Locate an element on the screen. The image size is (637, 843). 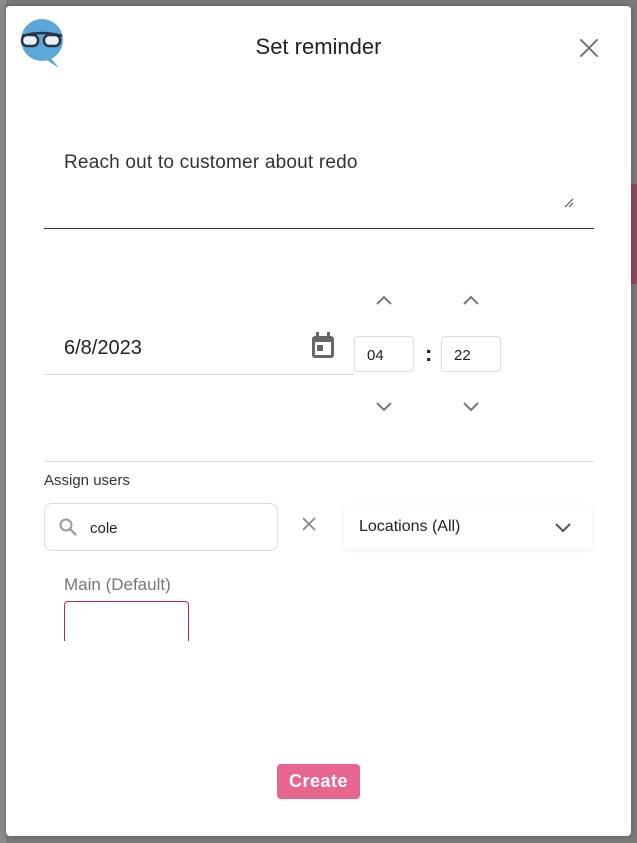
resize-grip-icon is located at coordinates (569, 203).